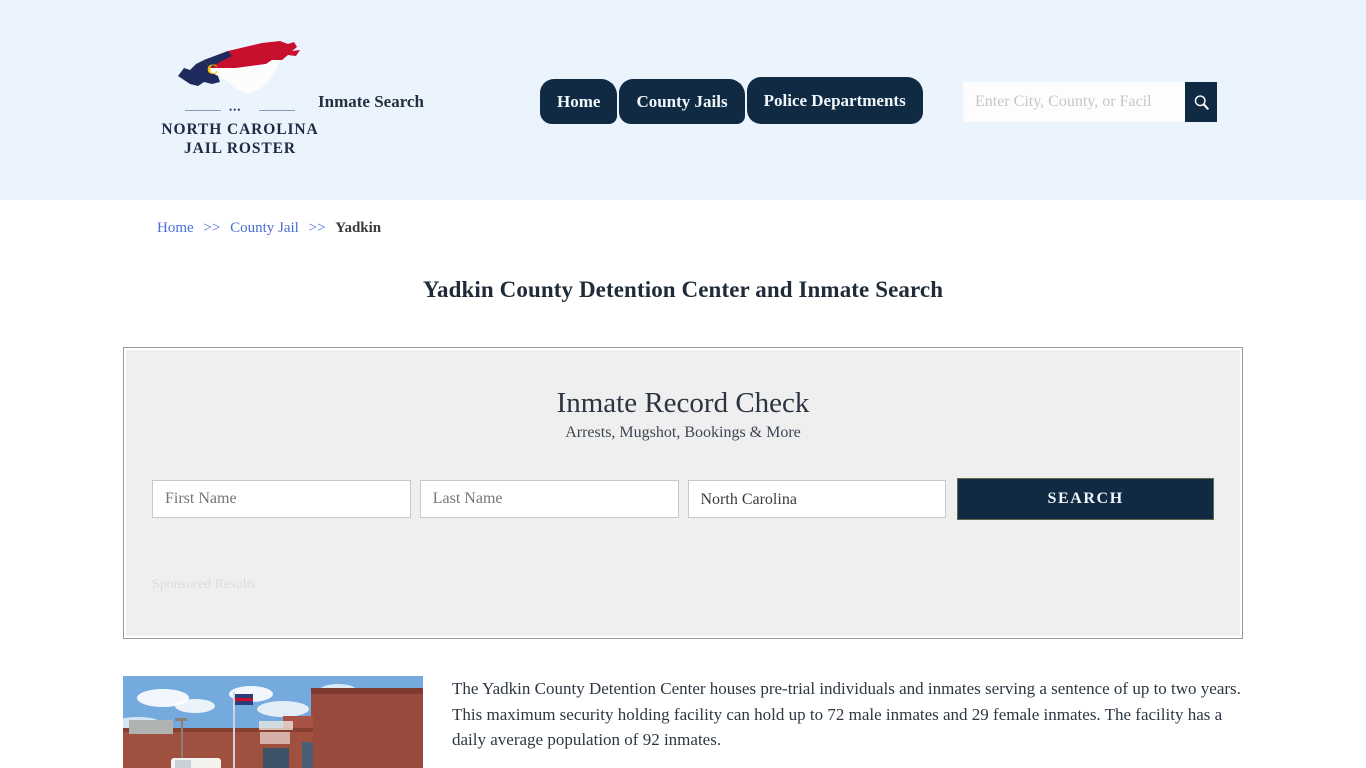 The image size is (1366, 768). What do you see at coordinates (834, 100) in the screenshot?
I see `nav-item-police-departments: Police Departments` at bounding box center [834, 100].